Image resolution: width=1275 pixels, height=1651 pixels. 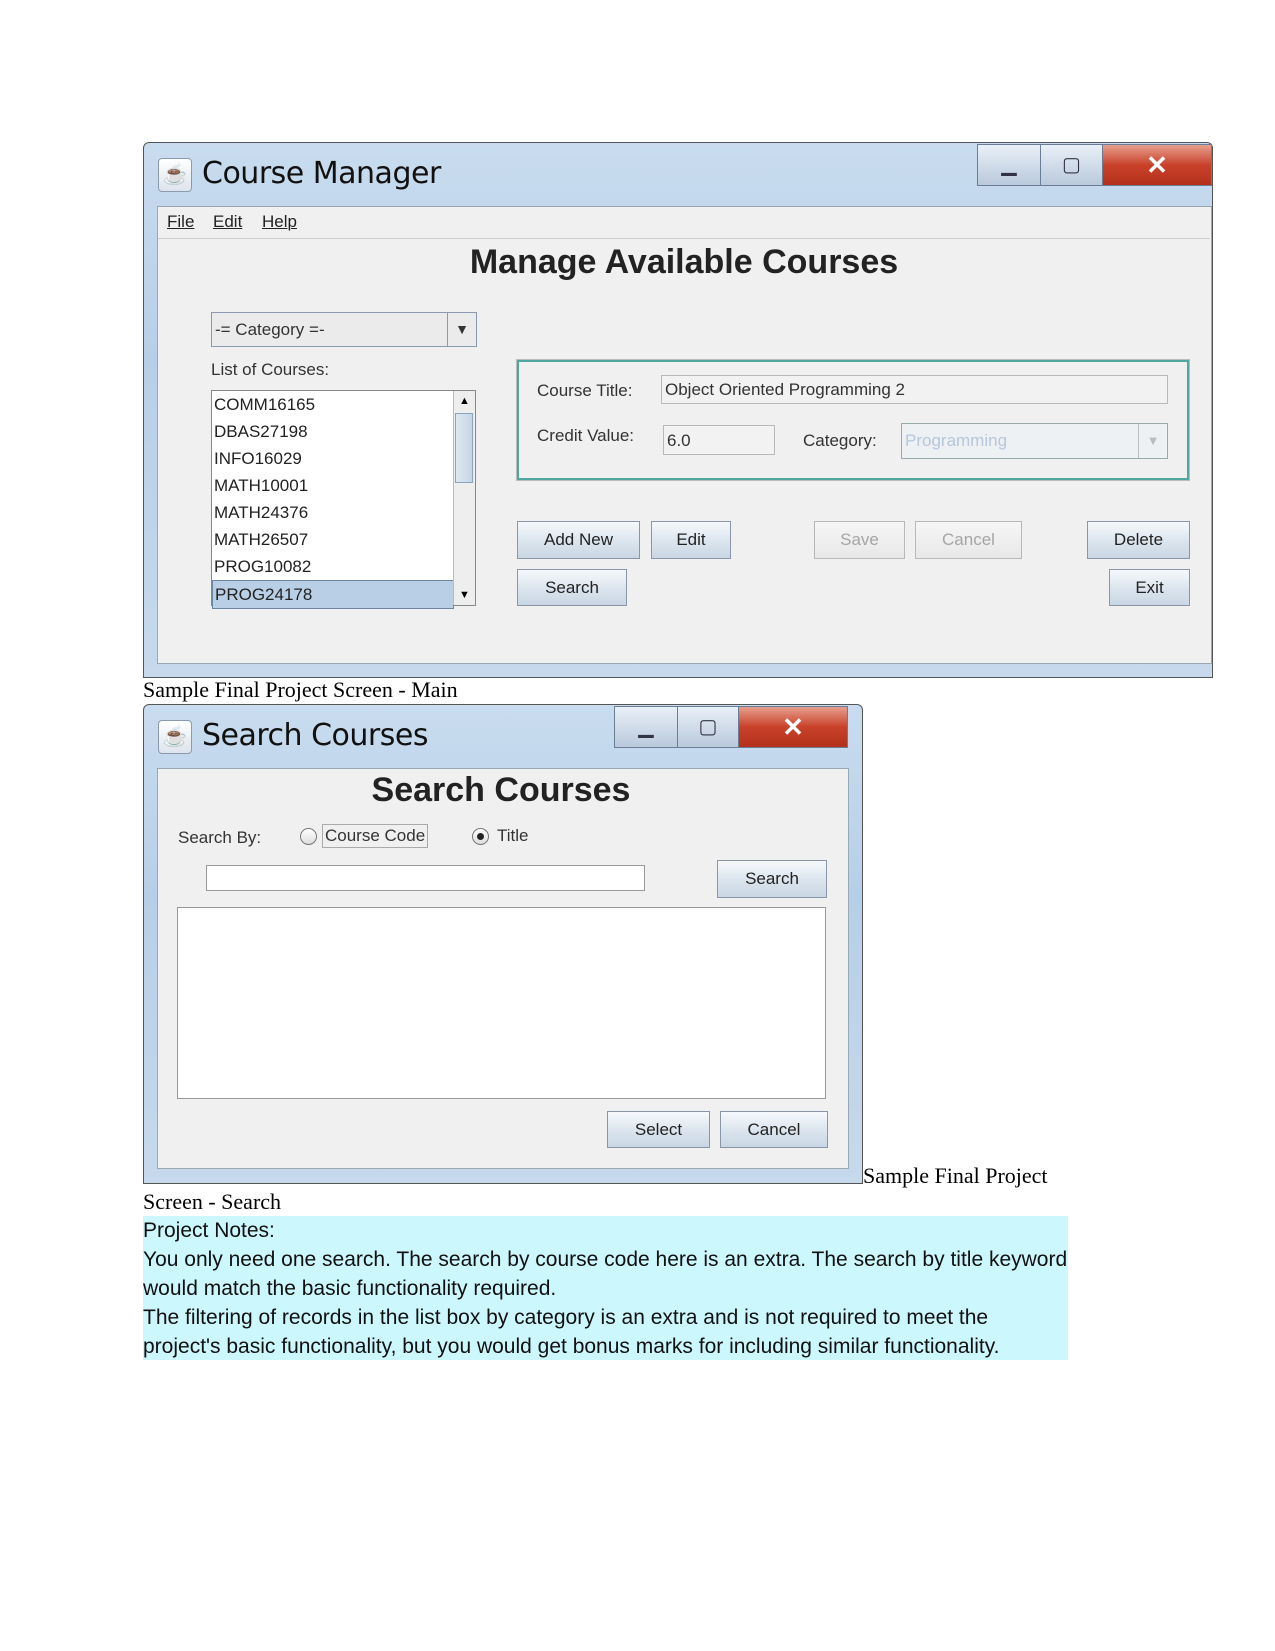 I want to click on list-item: PROG10082, so click(x=333, y=566).